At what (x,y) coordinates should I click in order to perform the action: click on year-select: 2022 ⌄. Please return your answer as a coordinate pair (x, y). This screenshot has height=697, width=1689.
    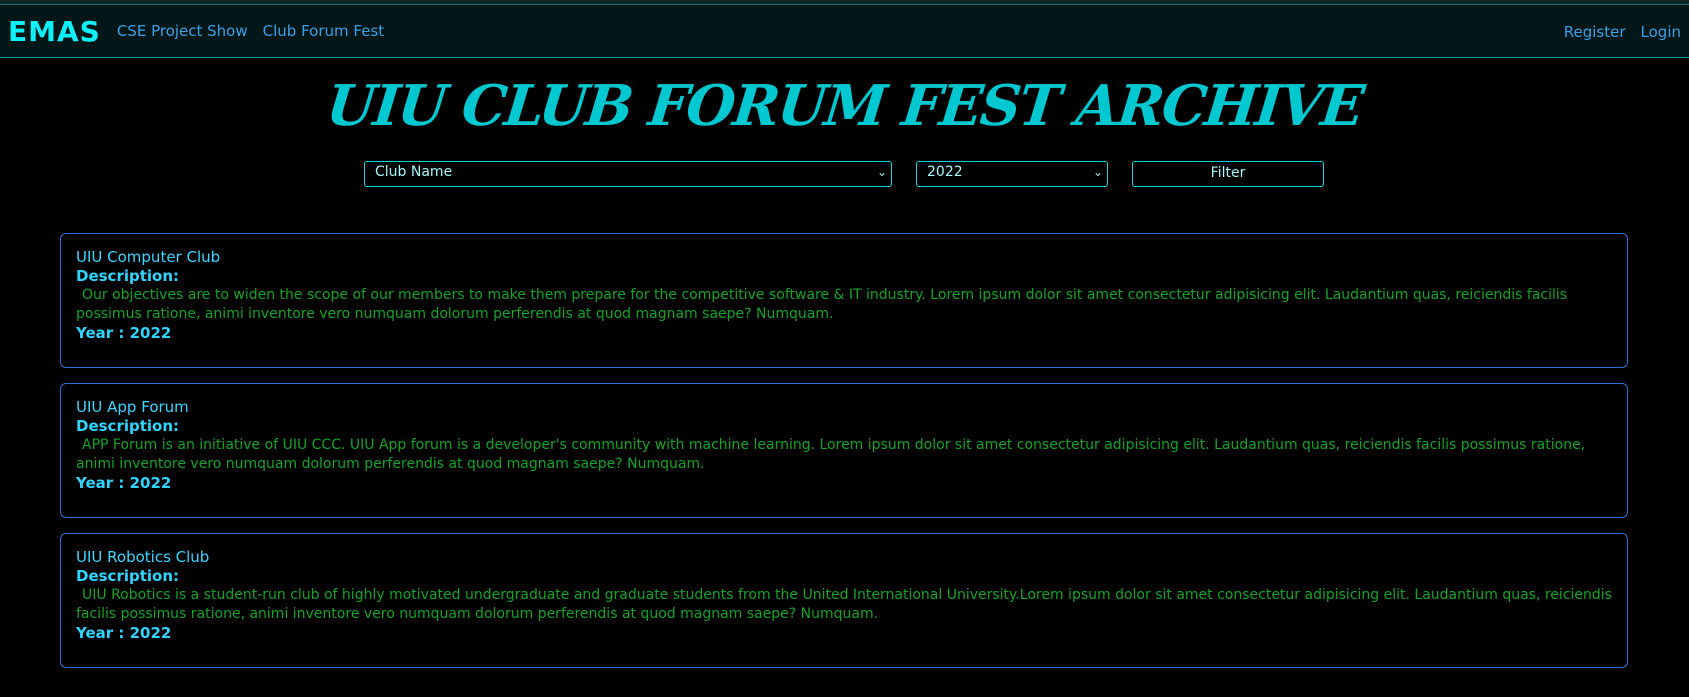
    Looking at the image, I should click on (1012, 174).